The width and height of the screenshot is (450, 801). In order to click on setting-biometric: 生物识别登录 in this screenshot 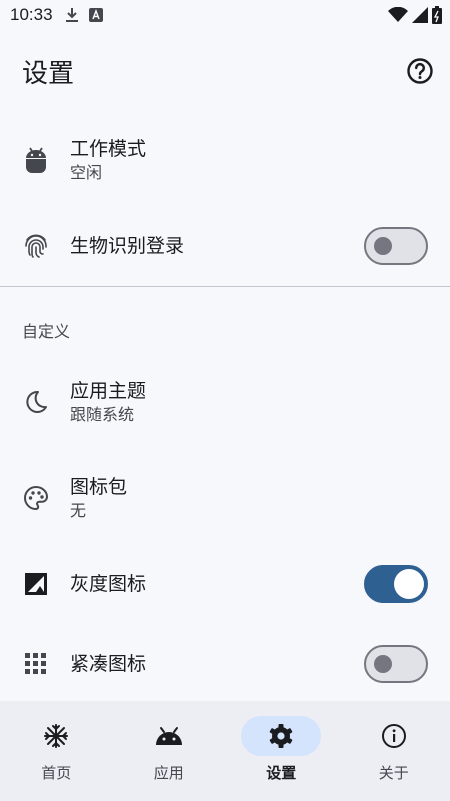, I will do `click(225, 246)`.